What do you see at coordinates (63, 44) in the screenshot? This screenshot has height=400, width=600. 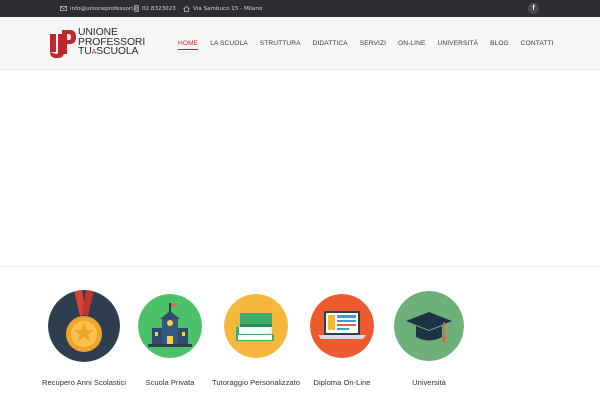 I see `logo-mark-icon` at bounding box center [63, 44].